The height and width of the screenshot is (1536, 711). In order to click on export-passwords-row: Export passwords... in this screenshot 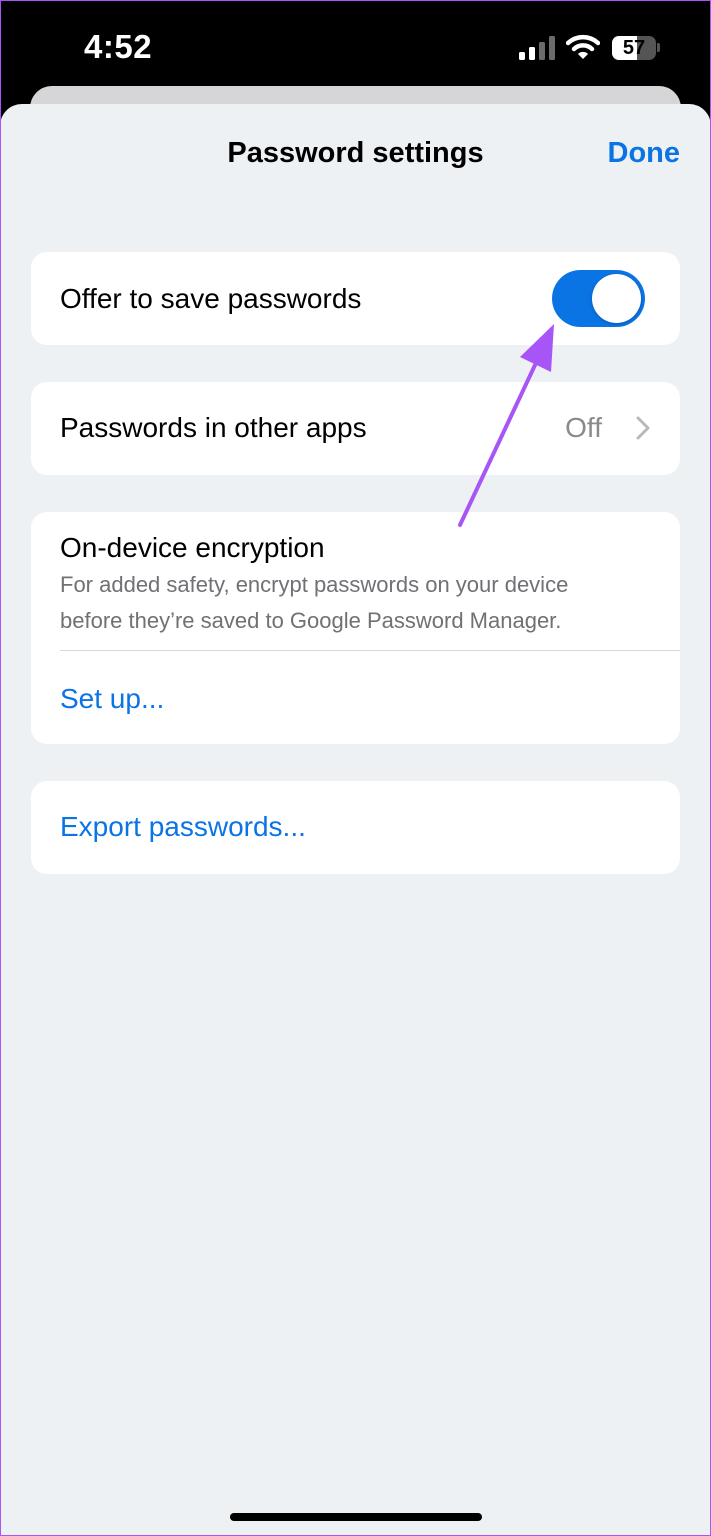, I will do `click(355, 827)`.